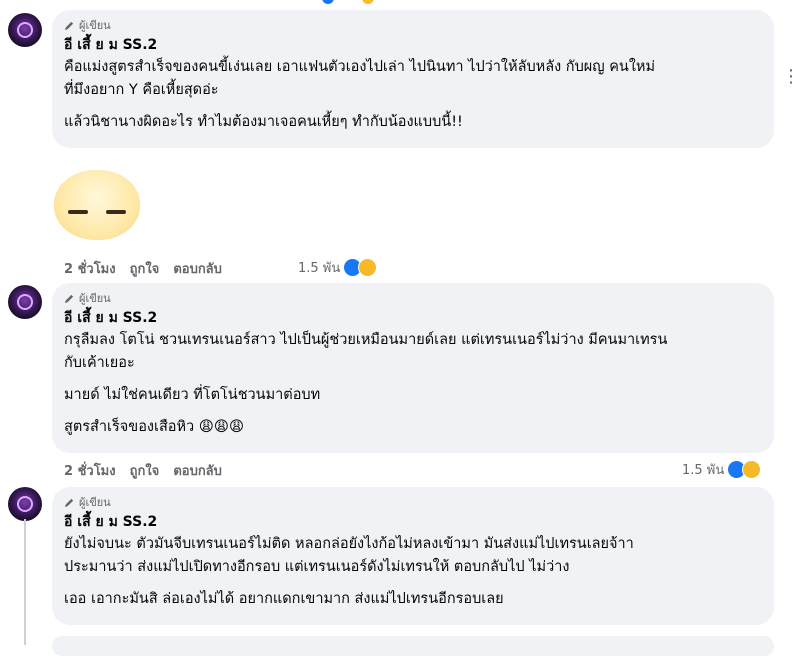 The image size is (800, 656). Describe the element at coordinates (99, 363) in the screenshot. I see `comment-line: กับเค้าเยอะ` at that location.